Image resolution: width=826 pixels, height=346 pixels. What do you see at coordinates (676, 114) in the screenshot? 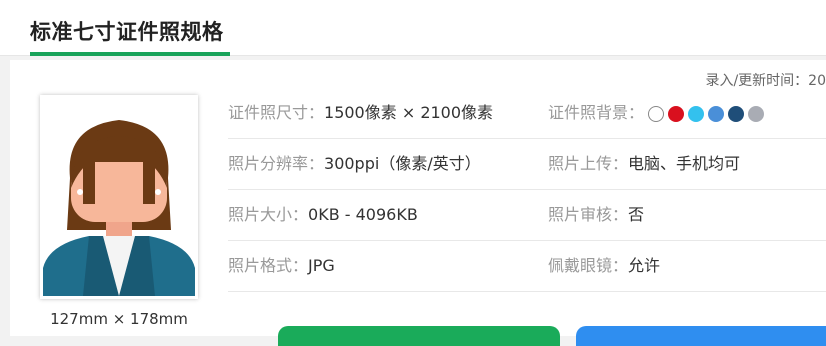
I see `swatch-red` at bounding box center [676, 114].